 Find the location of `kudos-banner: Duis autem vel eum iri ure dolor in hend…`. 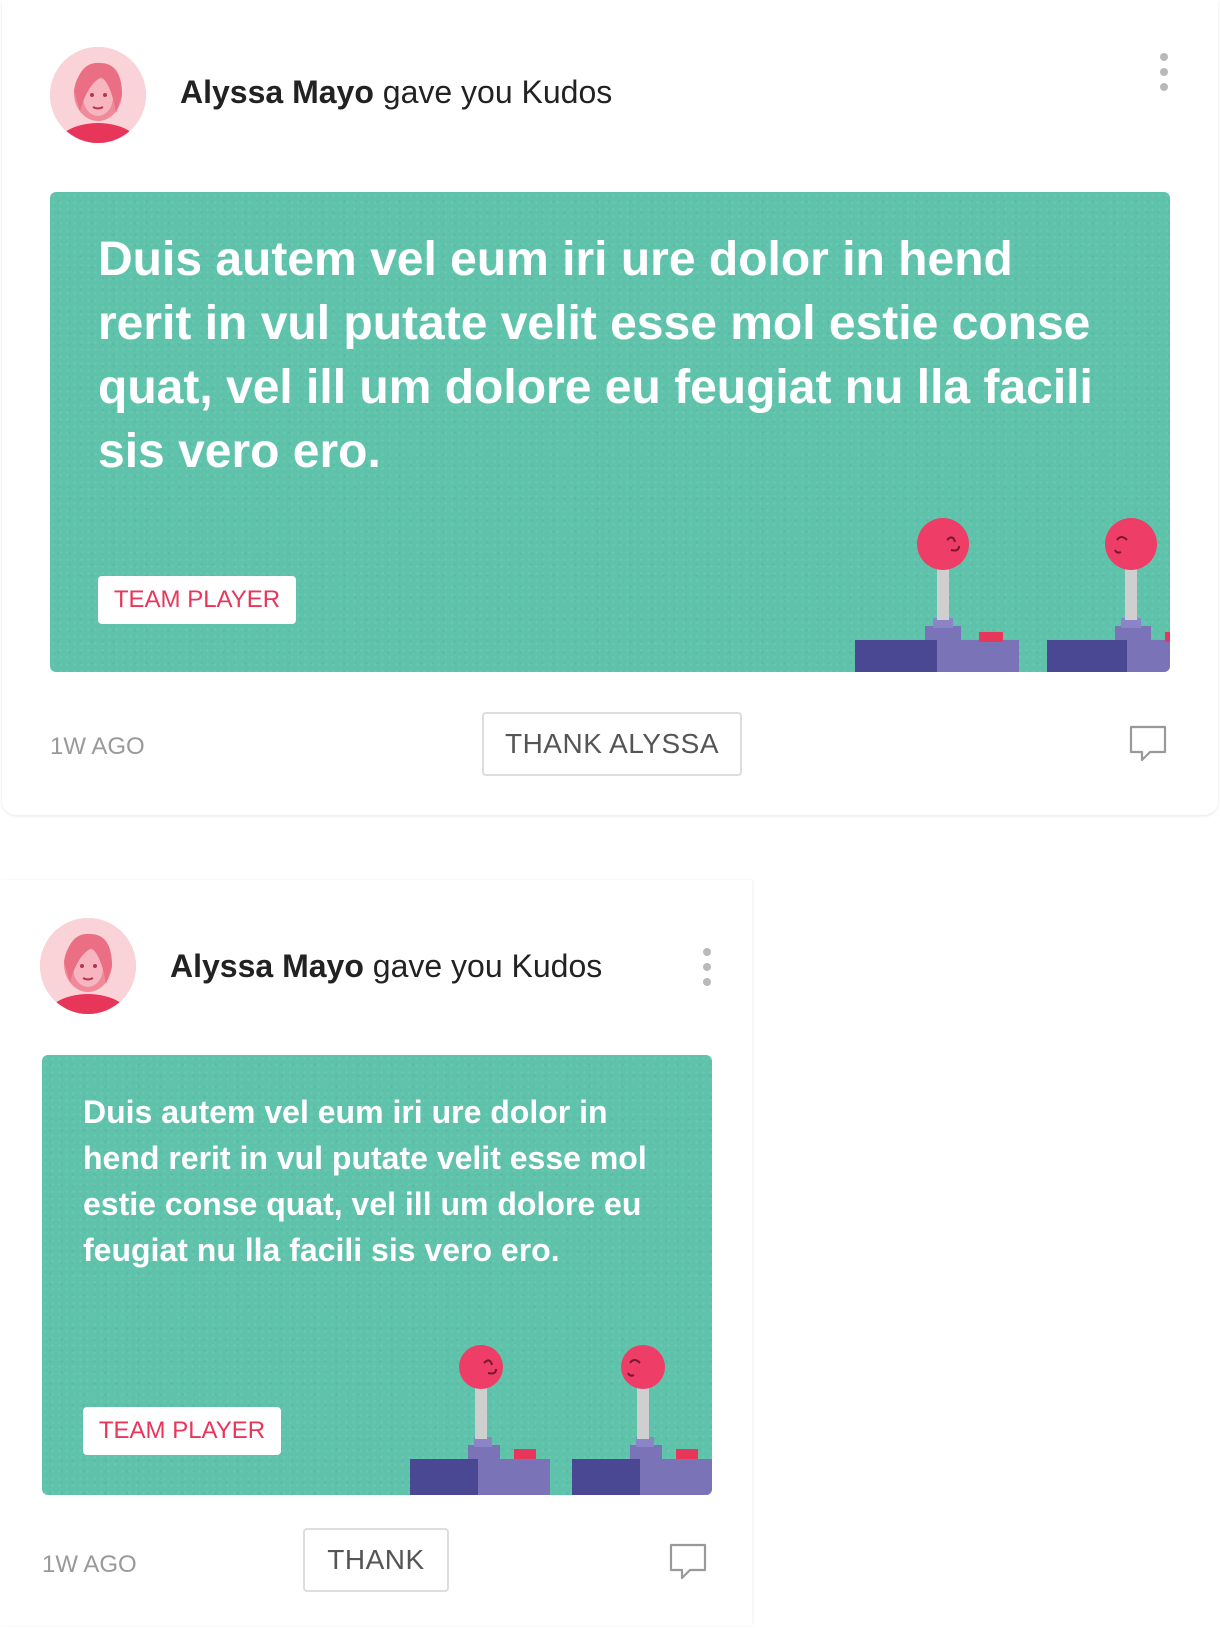

kudos-banner: Duis autem vel eum iri ure dolor in hend… is located at coordinates (377, 1275).